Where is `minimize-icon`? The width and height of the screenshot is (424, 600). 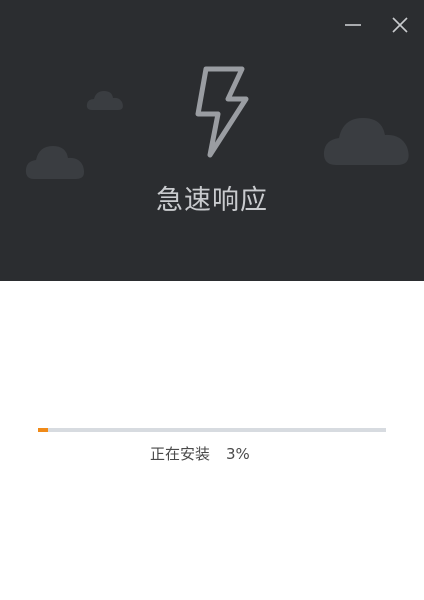
minimize-icon is located at coordinates (353, 25).